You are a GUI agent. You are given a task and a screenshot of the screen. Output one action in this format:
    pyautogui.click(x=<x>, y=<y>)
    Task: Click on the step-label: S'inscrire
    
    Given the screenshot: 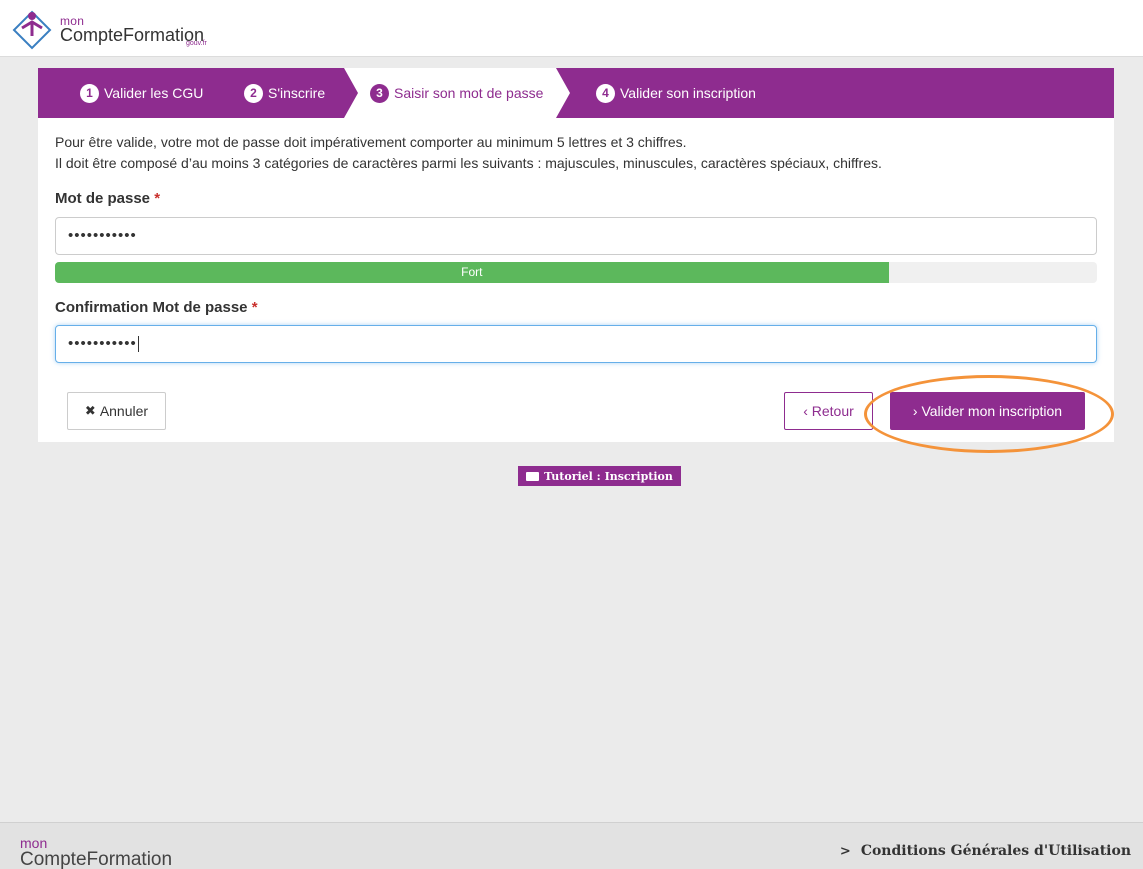 What is the action you would take?
    pyautogui.click(x=297, y=93)
    